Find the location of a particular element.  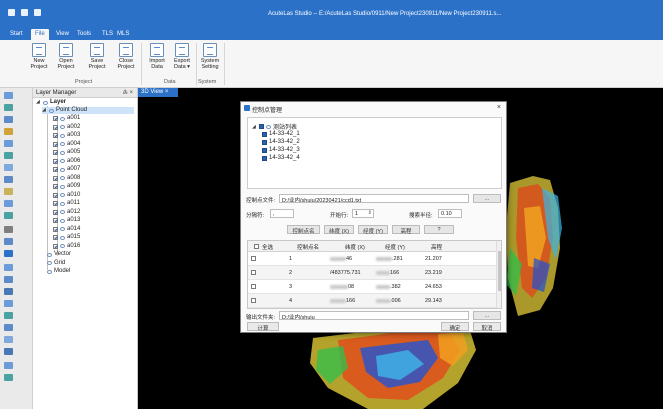

col-y-button: 经度 (Y) is located at coordinates (373, 230).